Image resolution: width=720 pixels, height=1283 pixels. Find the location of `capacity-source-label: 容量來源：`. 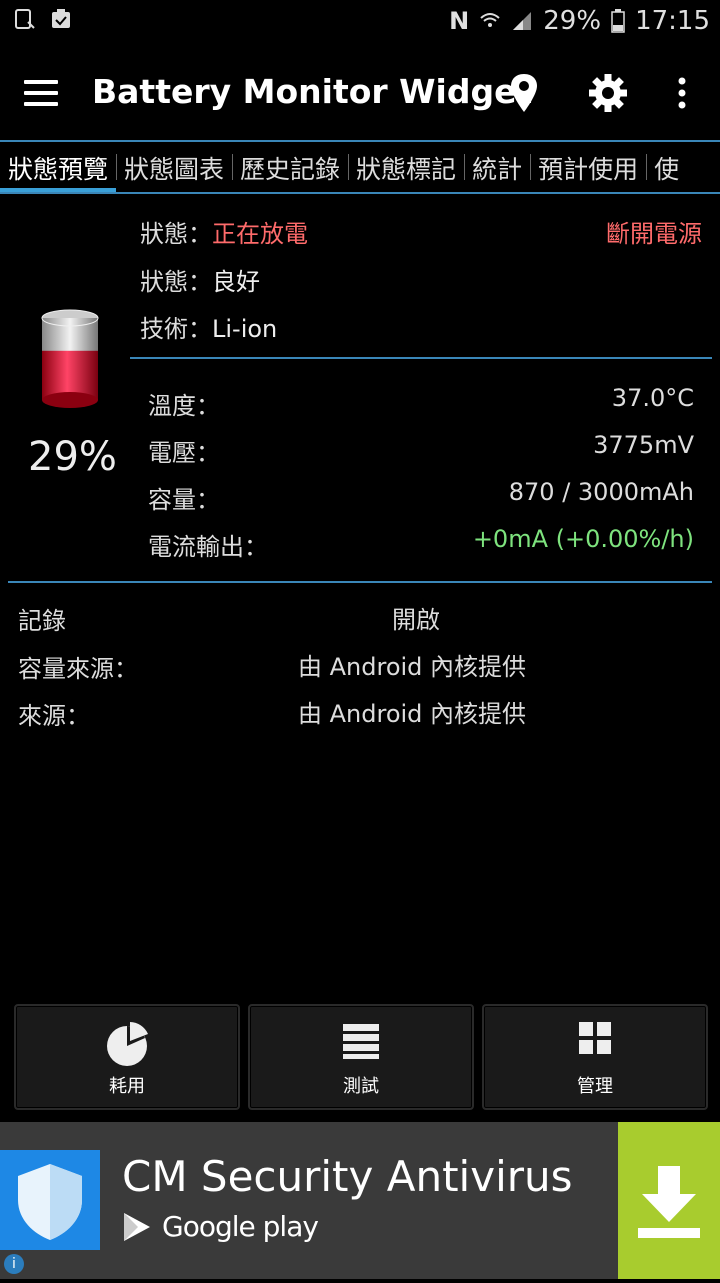

capacity-source-label: 容量來源： is located at coordinates (78, 669).